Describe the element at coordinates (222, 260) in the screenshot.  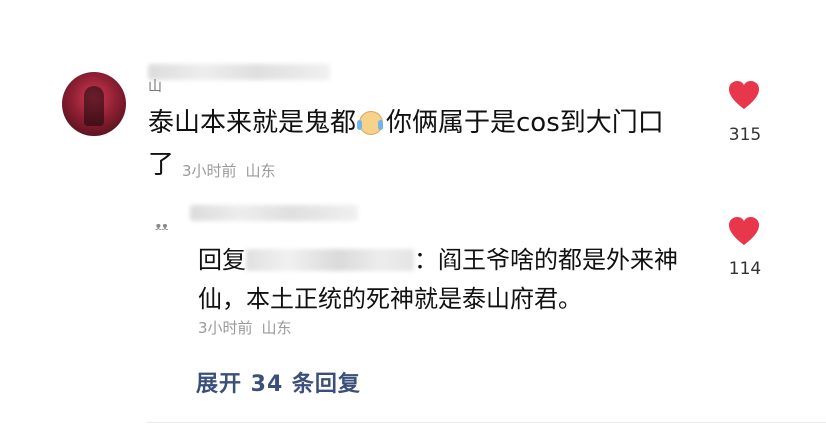
I see `reply-prefix: 回复` at that location.